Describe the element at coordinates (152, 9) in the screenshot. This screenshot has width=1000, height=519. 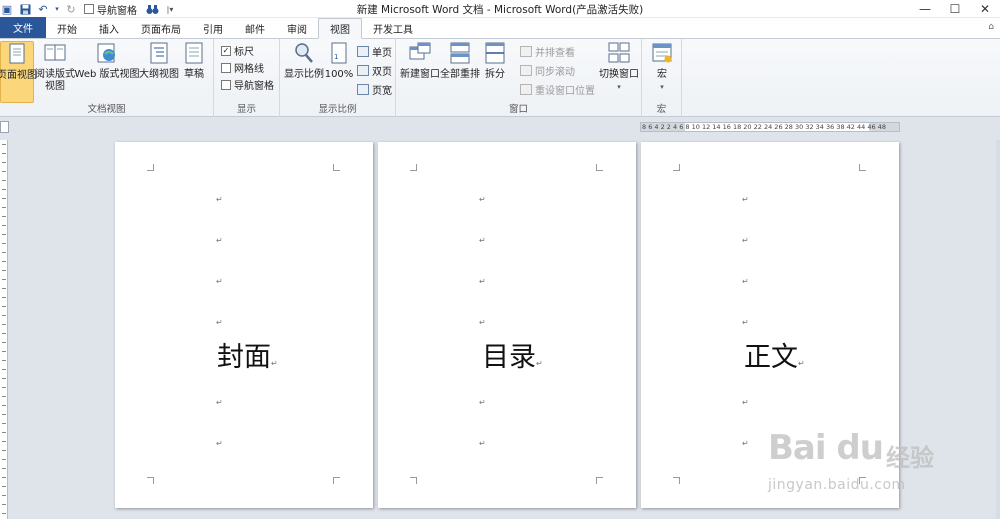
I see `binoculars-icon` at that location.